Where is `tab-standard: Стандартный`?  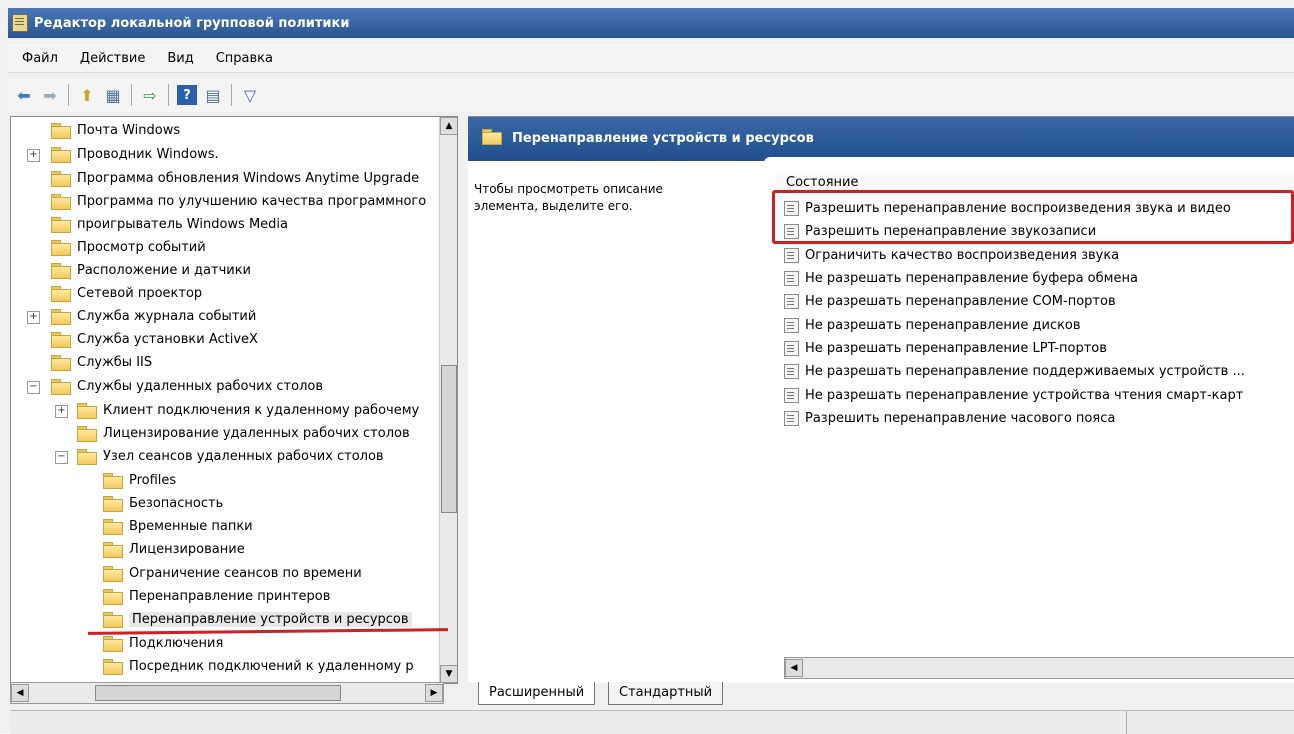
tab-standard: Стандартный is located at coordinates (666, 693).